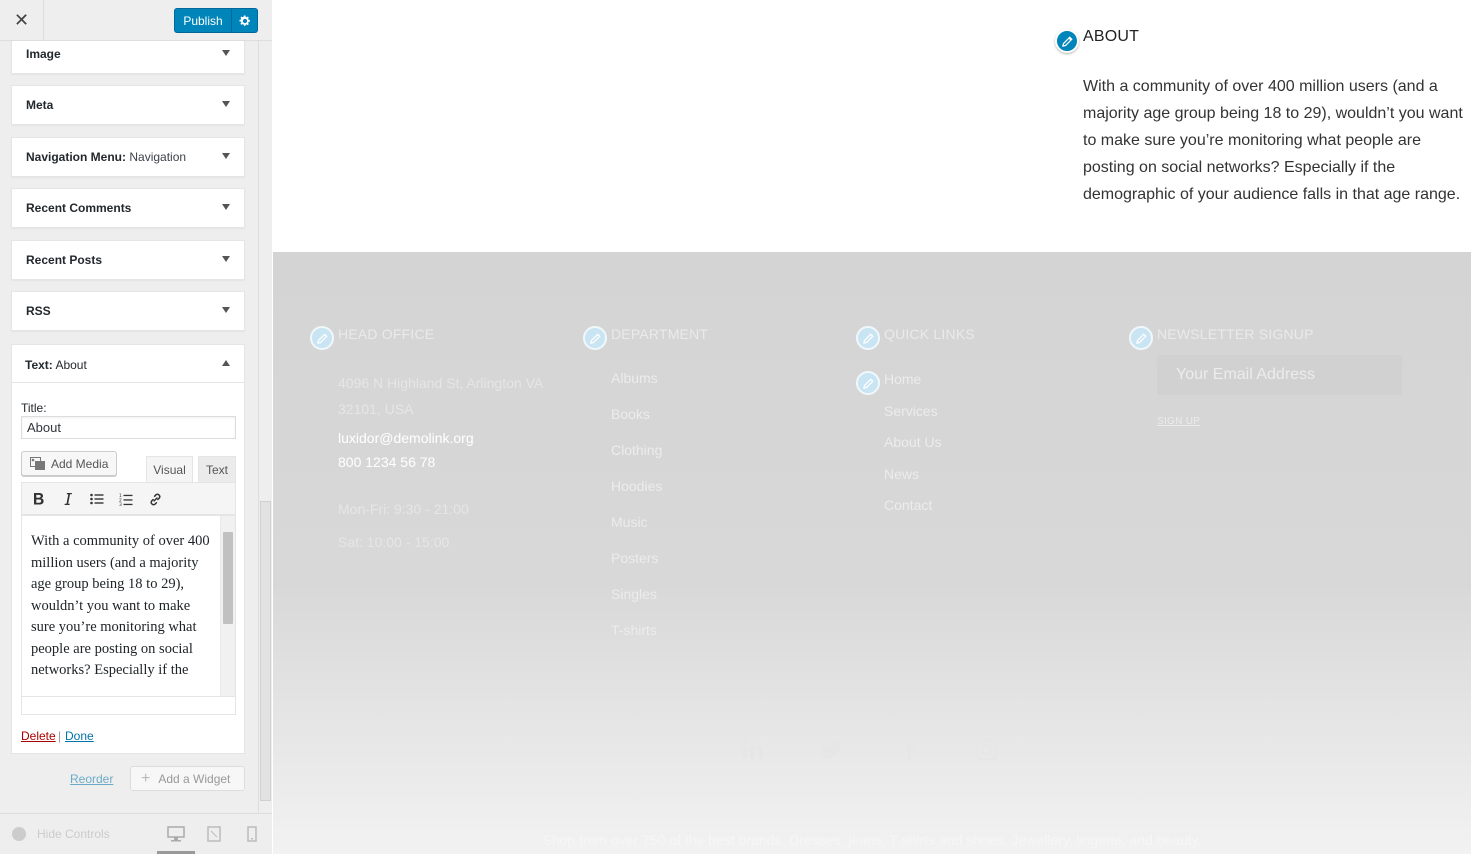 This screenshot has height=854, width=1471. I want to click on editor-resize-bar, so click(128, 705).